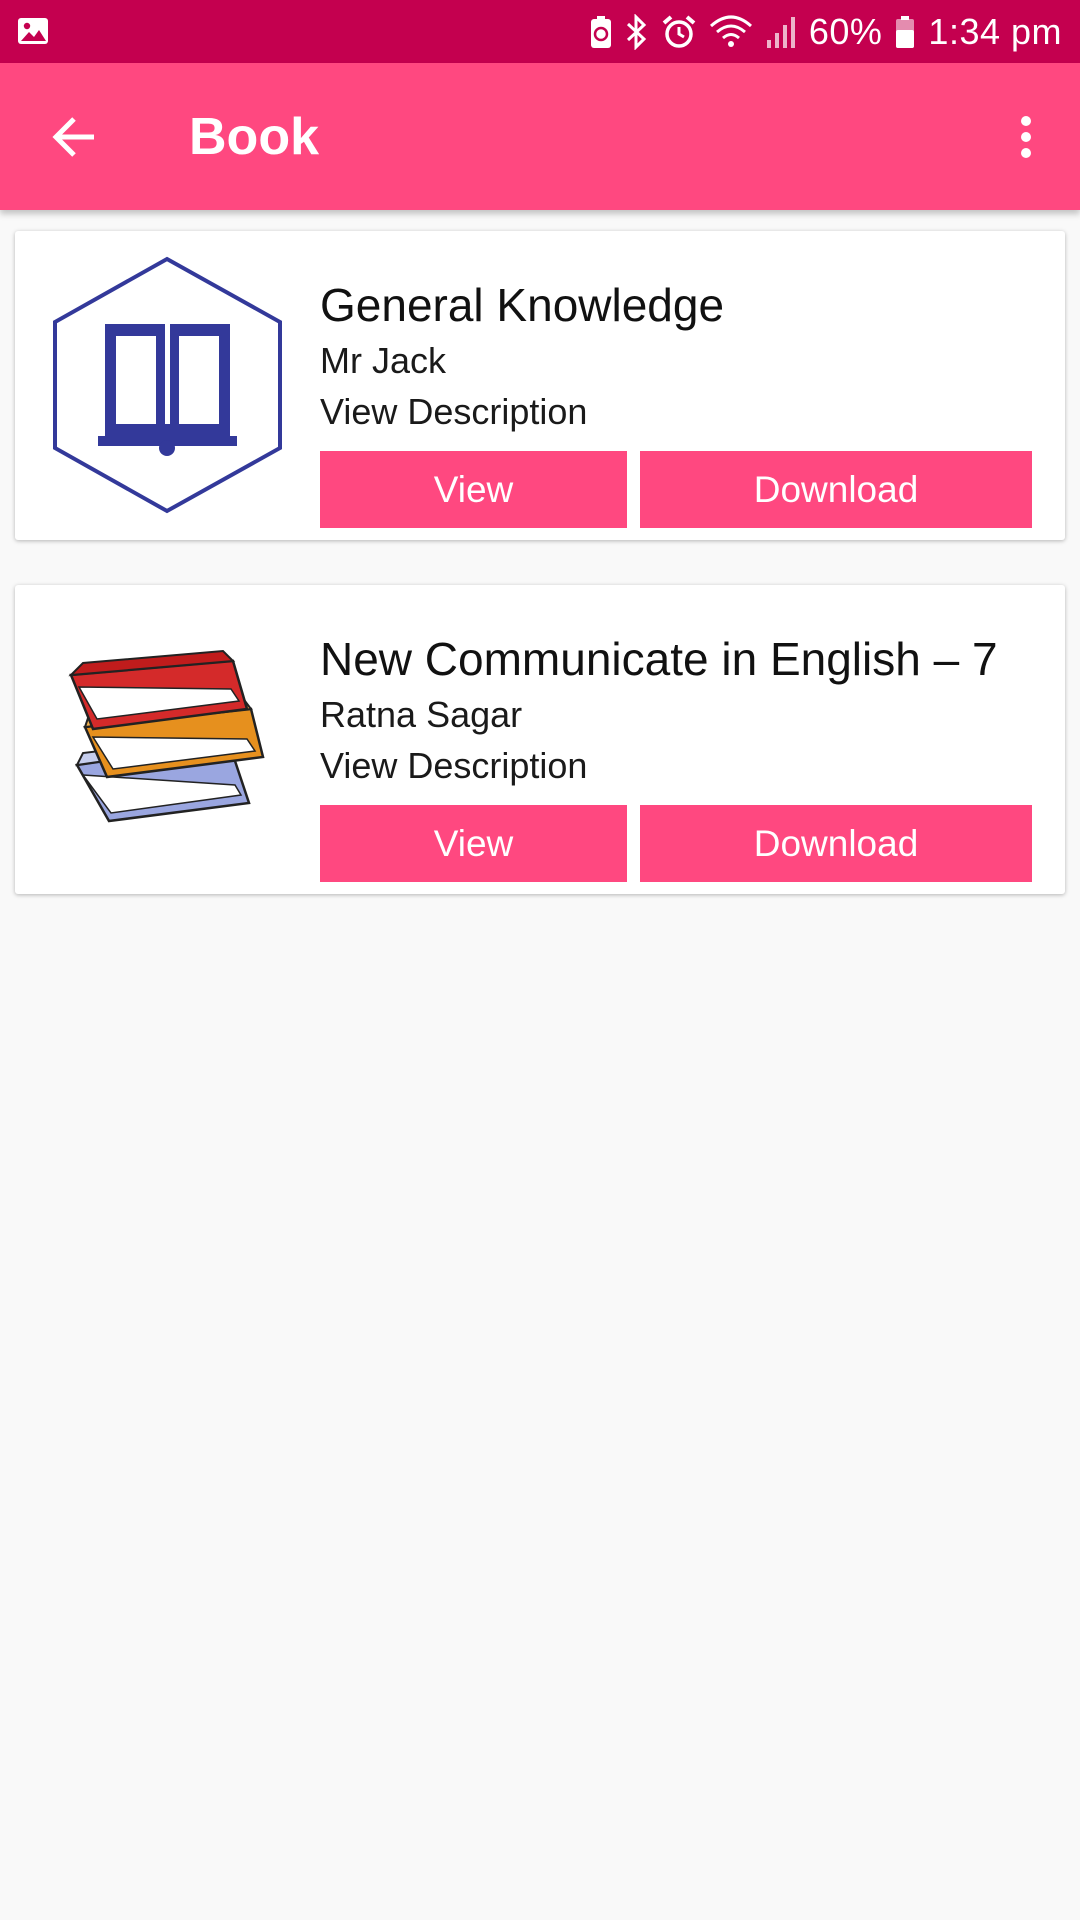 The image size is (1080, 1920). Describe the element at coordinates (659, 659) in the screenshot. I see `book-title: New Communicate in English – 7` at that location.